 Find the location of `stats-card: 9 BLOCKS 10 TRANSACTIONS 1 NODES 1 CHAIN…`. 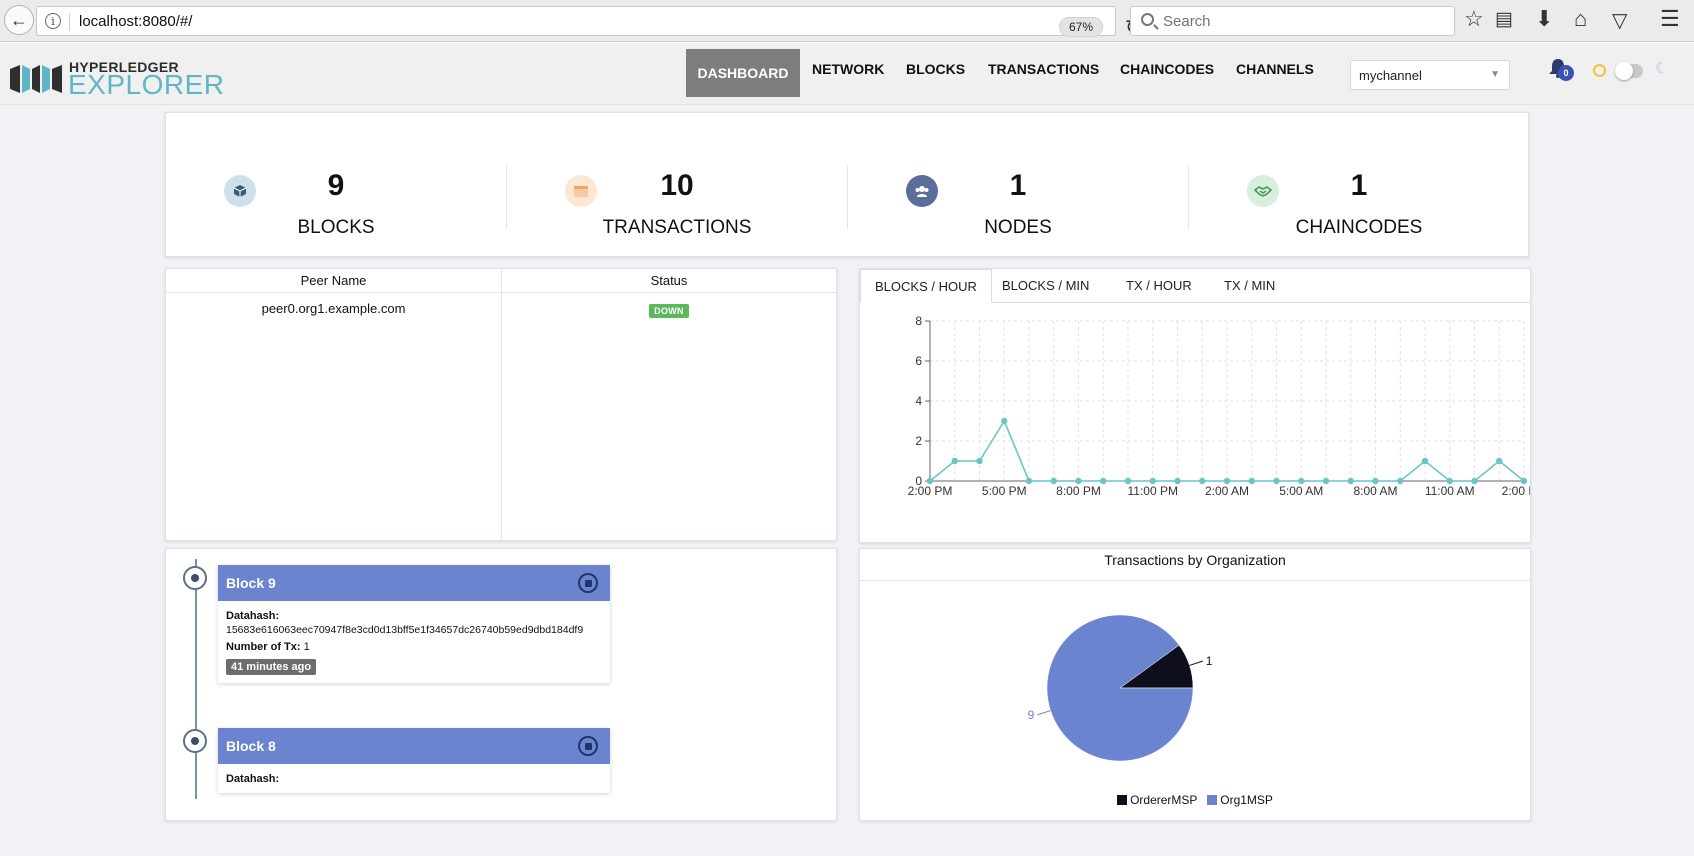

stats-card: 9 BLOCKS 10 TRANSACTIONS 1 NODES 1 CHAIN… is located at coordinates (847, 184).